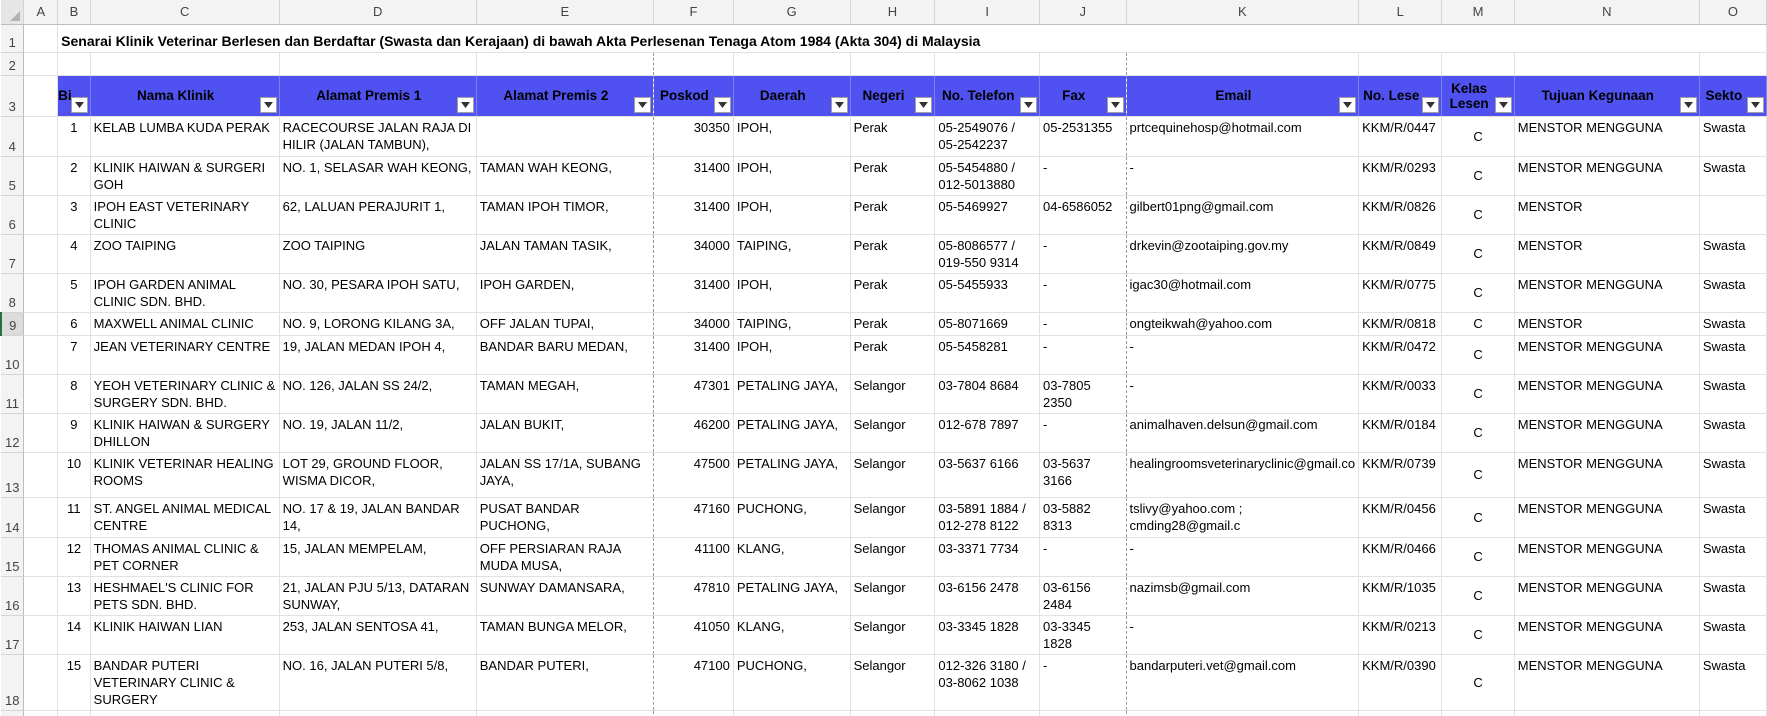  What do you see at coordinates (565, 176) in the screenshot?
I see `cell-alamat2: TAMAN WAH KEONG,` at bounding box center [565, 176].